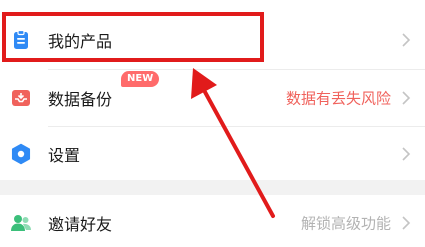 The image size is (425, 247). Describe the element at coordinates (21, 154) in the screenshot. I see `gear-icon` at that location.